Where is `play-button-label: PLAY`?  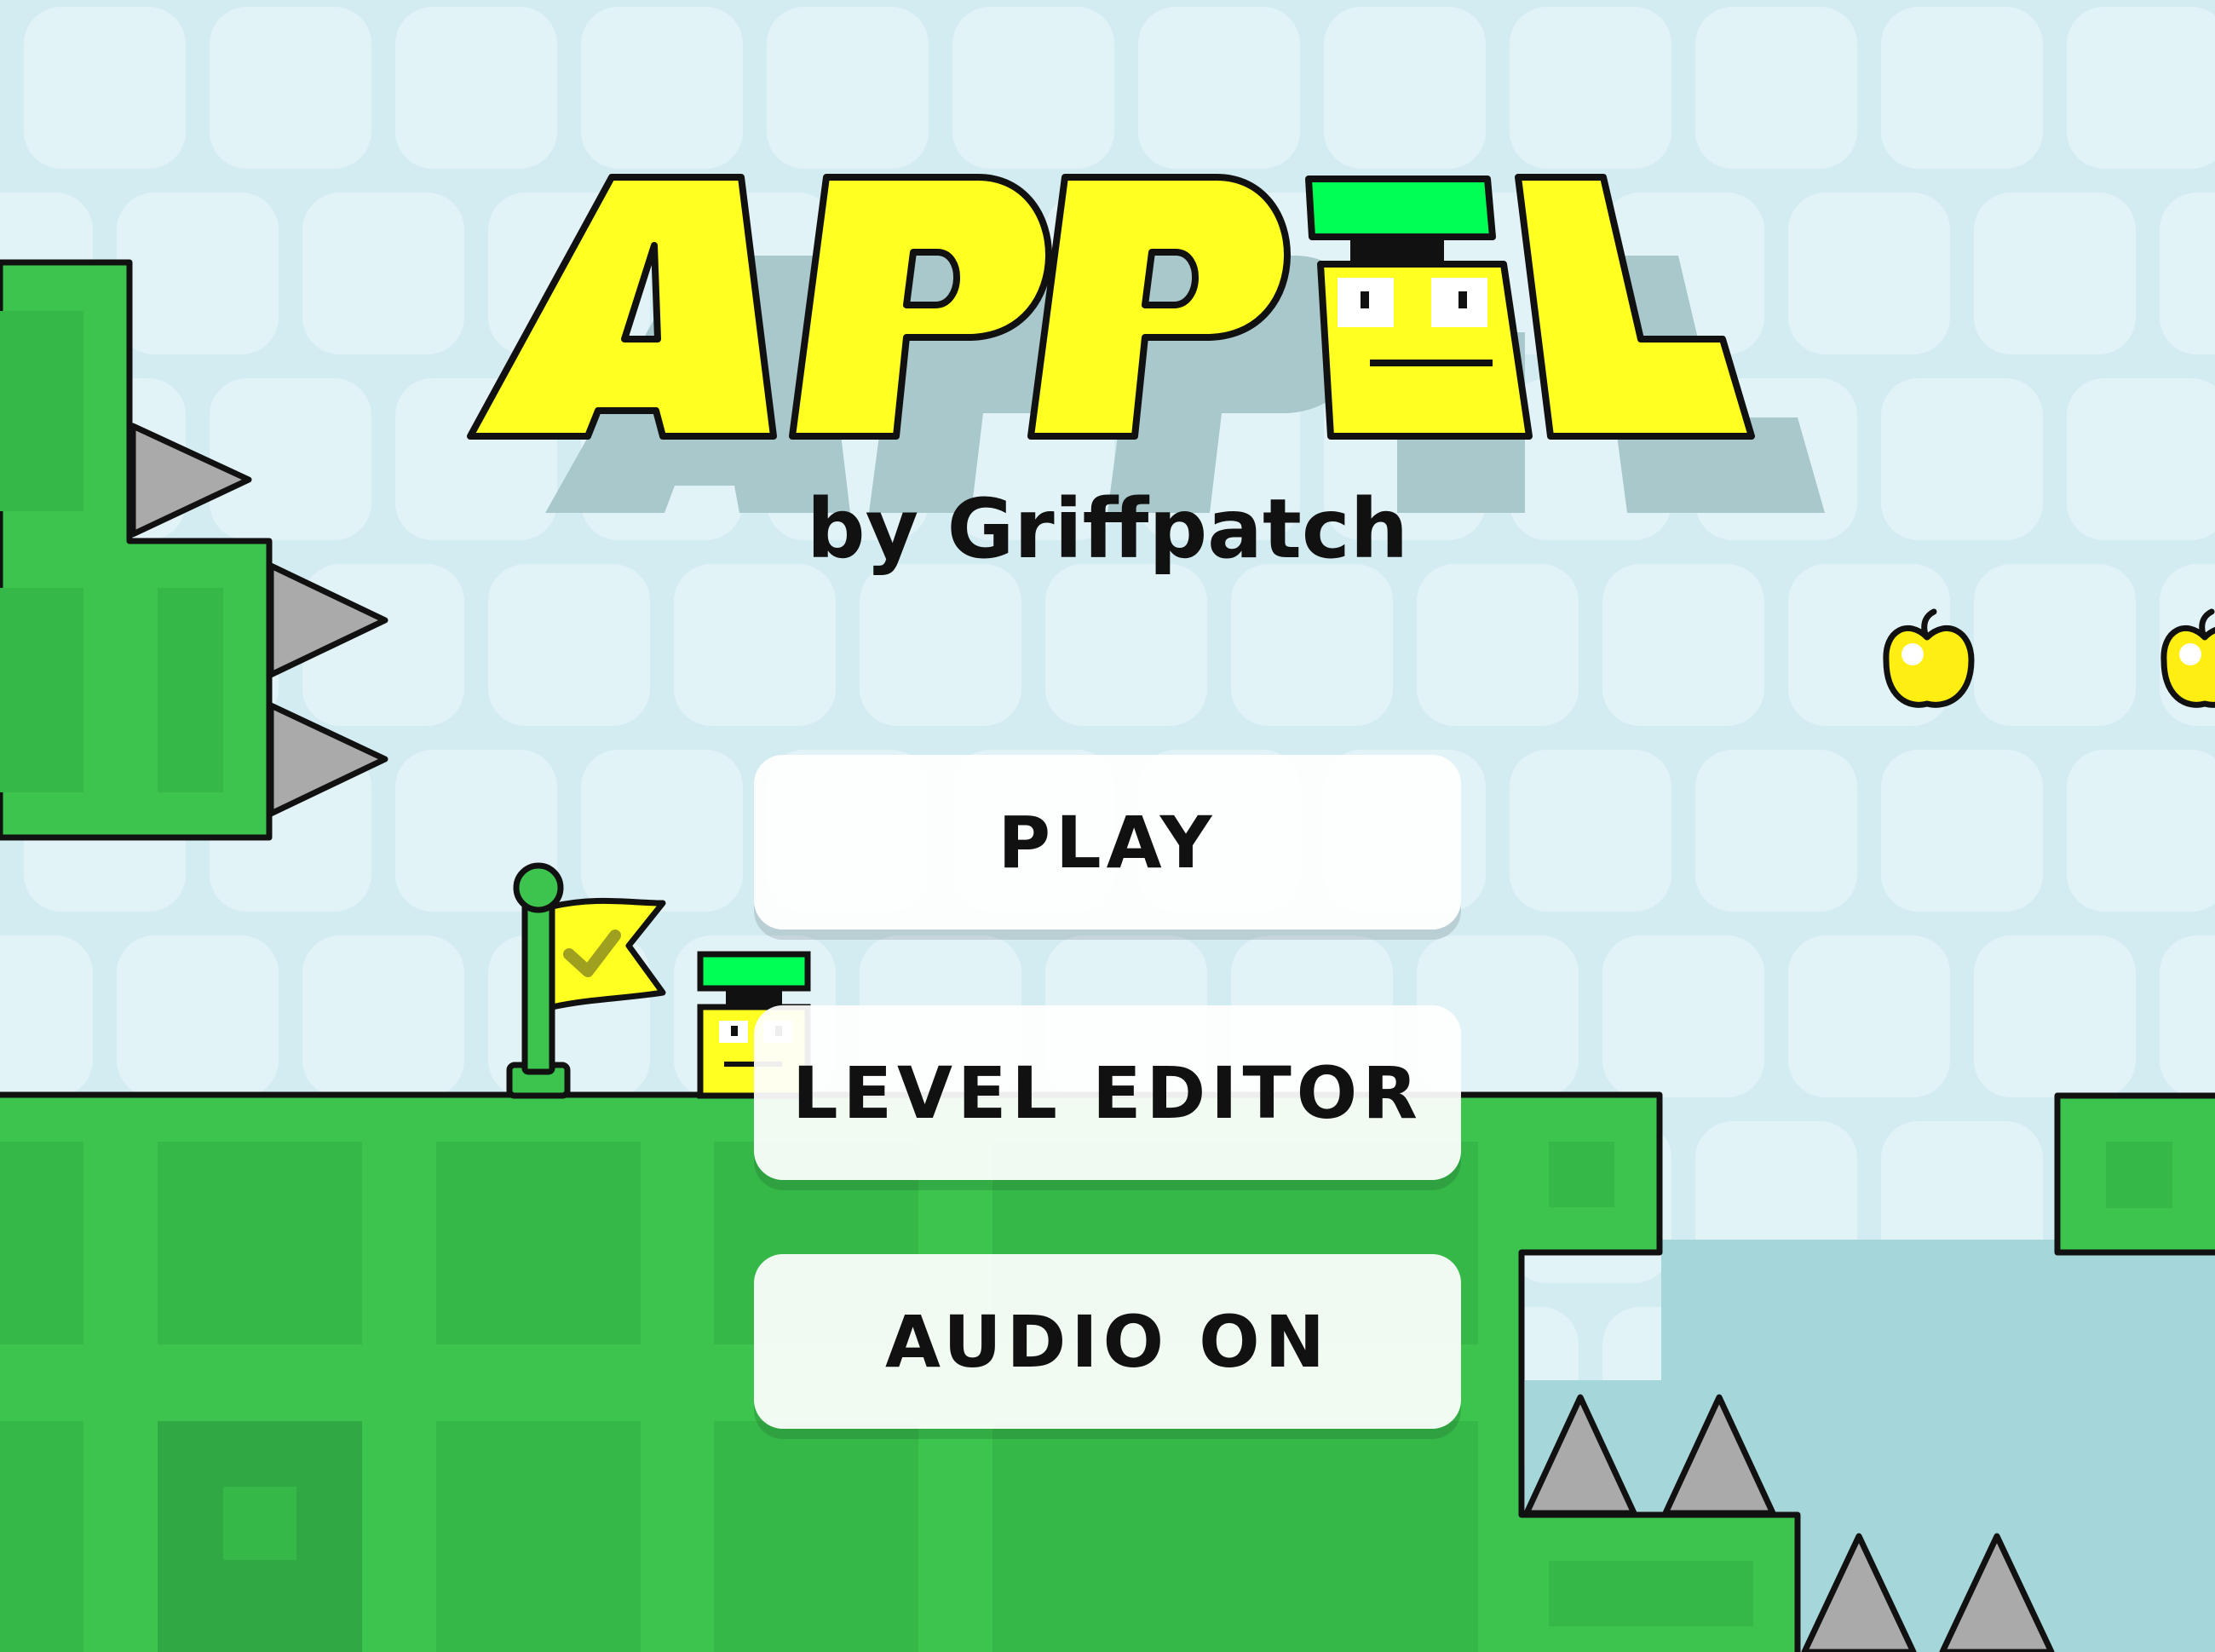 play-button-label: PLAY is located at coordinates (1107, 842).